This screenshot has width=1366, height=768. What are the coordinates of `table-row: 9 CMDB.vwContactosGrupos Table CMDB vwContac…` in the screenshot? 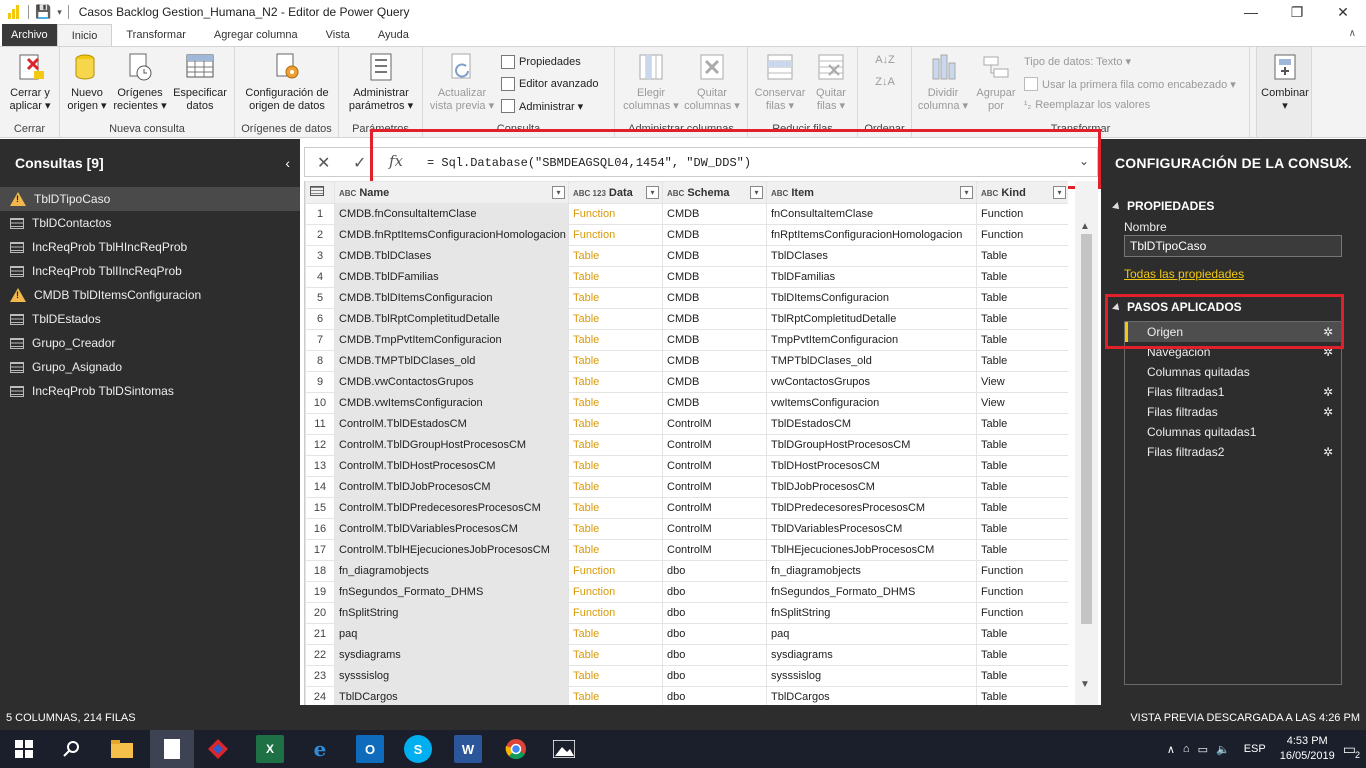 It's located at (686, 382).